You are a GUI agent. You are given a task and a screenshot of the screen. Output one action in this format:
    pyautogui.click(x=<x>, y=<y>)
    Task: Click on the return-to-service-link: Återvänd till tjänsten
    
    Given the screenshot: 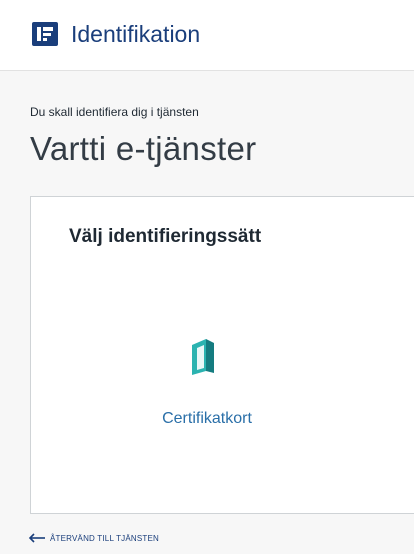 What is the action you would take?
    pyautogui.click(x=93, y=538)
    